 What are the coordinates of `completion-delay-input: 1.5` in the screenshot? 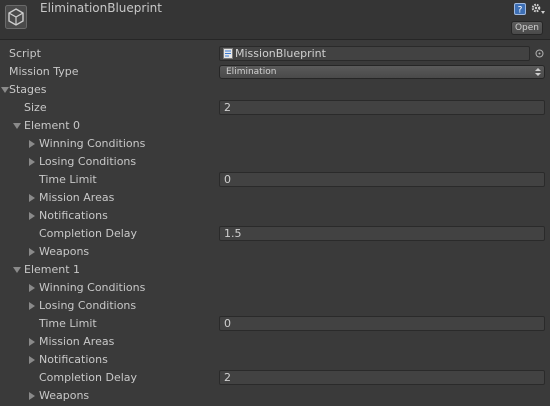 It's located at (382, 233).